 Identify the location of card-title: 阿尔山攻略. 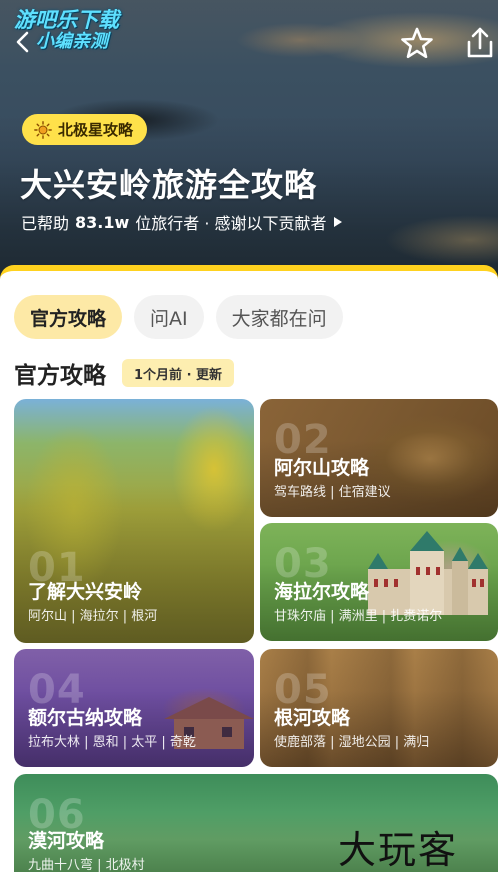
(322, 468).